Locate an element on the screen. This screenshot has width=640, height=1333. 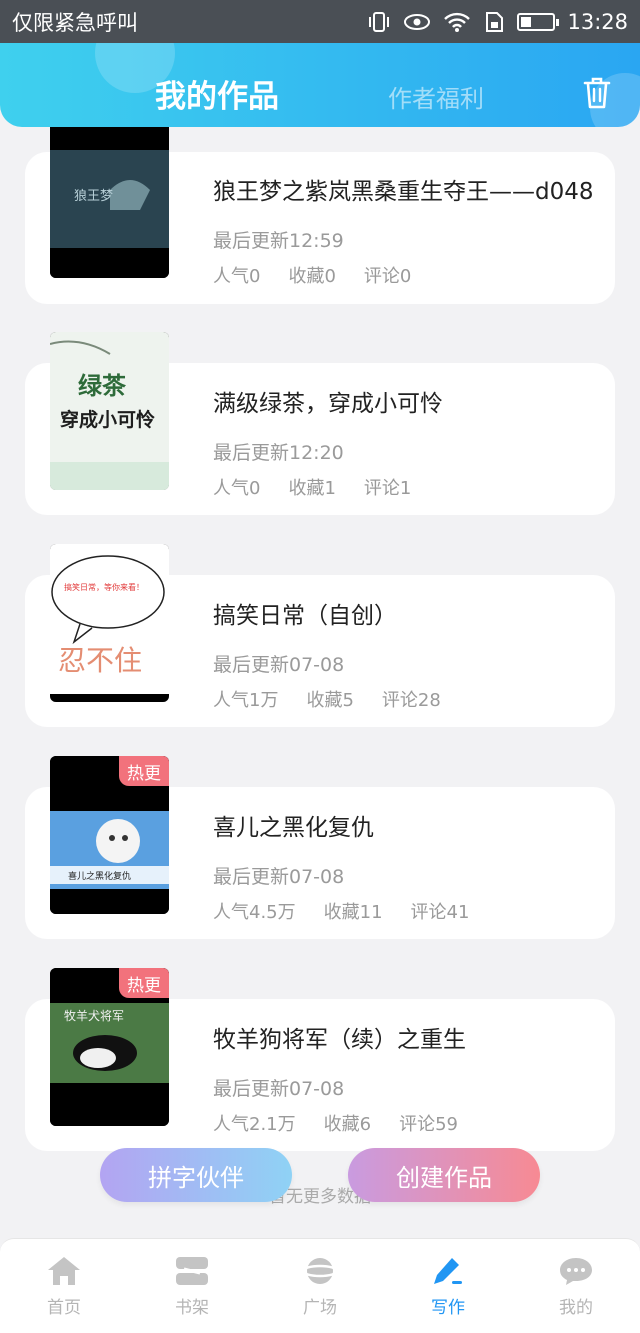
comments-count: 评论1 is located at coordinates (387, 488).